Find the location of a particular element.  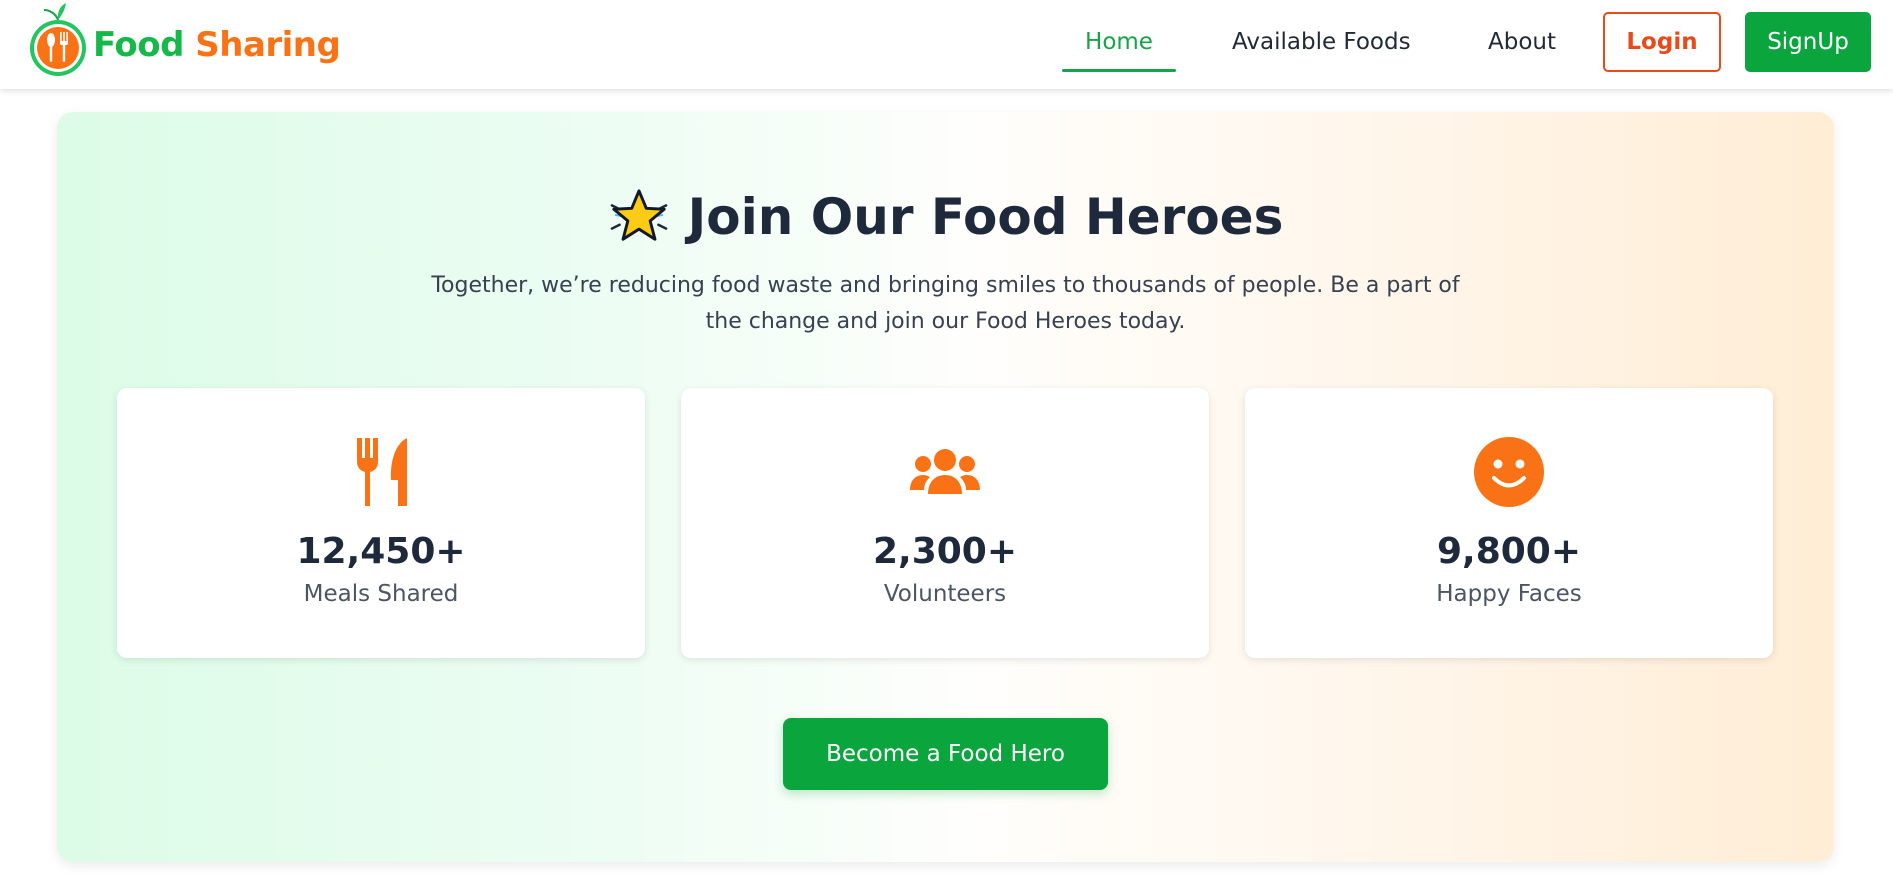

stat-value: 9,800+ is located at coordinates (1509, 551).